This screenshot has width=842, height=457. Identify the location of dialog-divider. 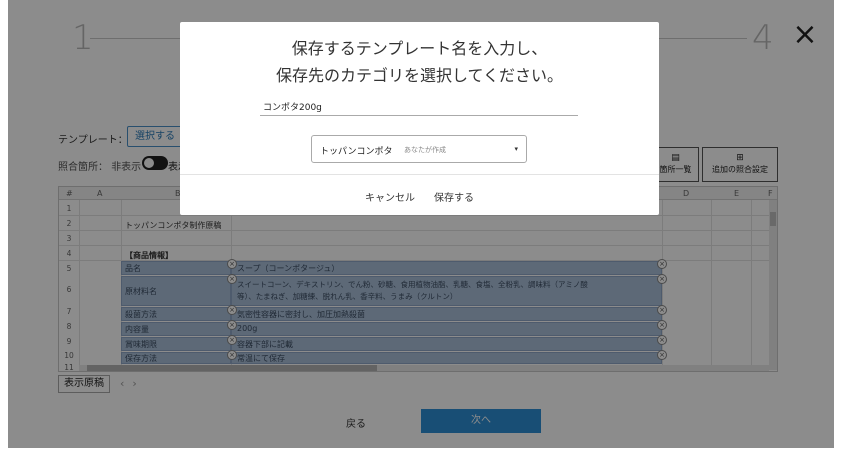
(419, 174).